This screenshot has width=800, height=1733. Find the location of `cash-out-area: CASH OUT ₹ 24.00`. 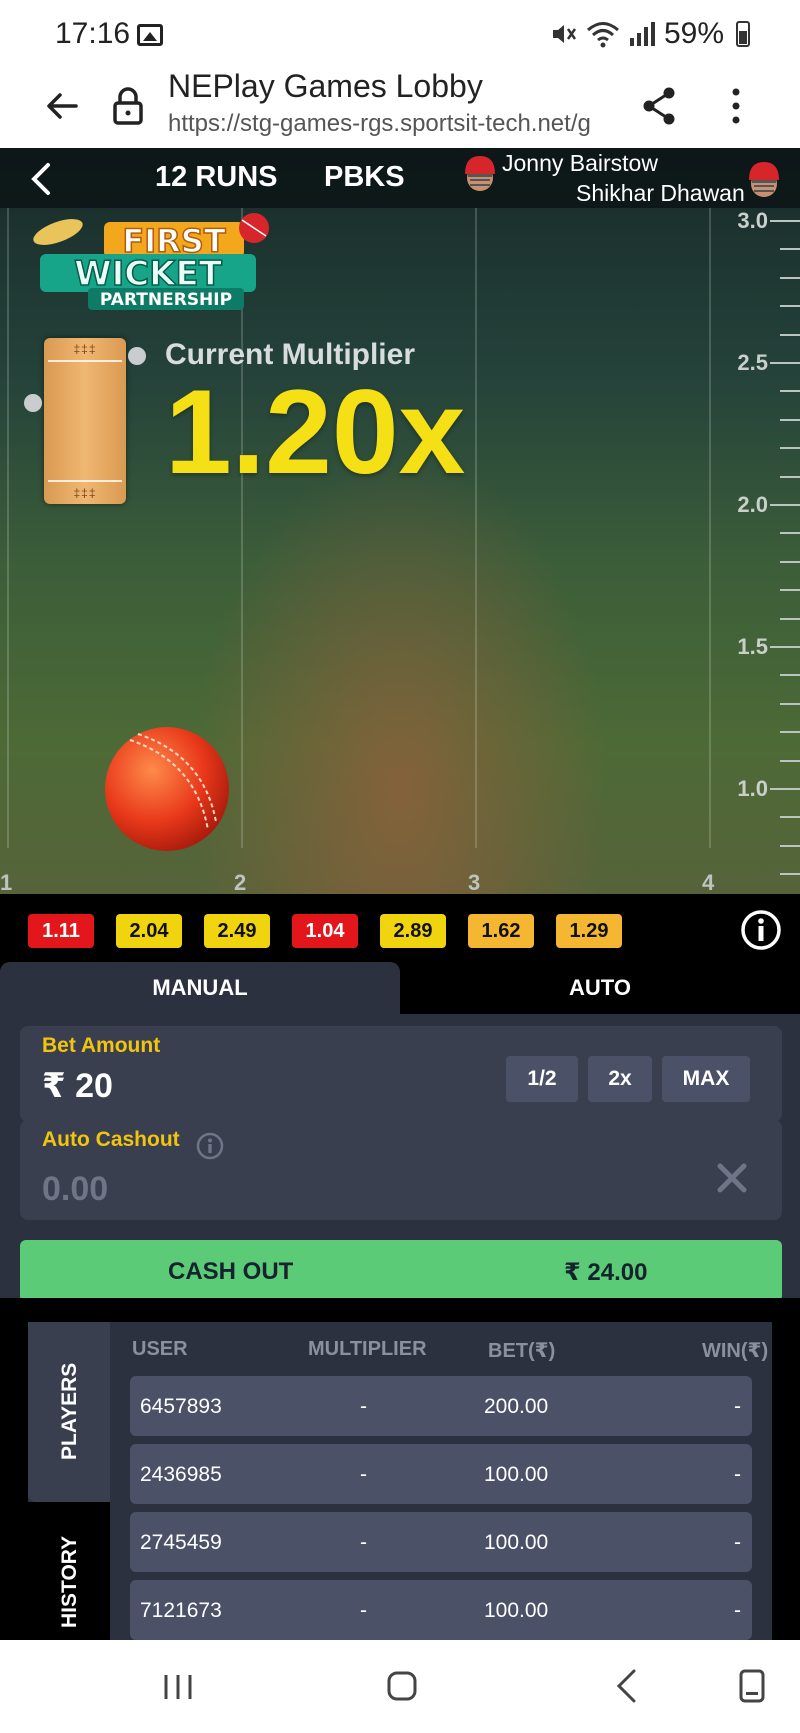

cash-out-area: CASH OUT ₹ 24.00 is located at coordinates (400, 1262).